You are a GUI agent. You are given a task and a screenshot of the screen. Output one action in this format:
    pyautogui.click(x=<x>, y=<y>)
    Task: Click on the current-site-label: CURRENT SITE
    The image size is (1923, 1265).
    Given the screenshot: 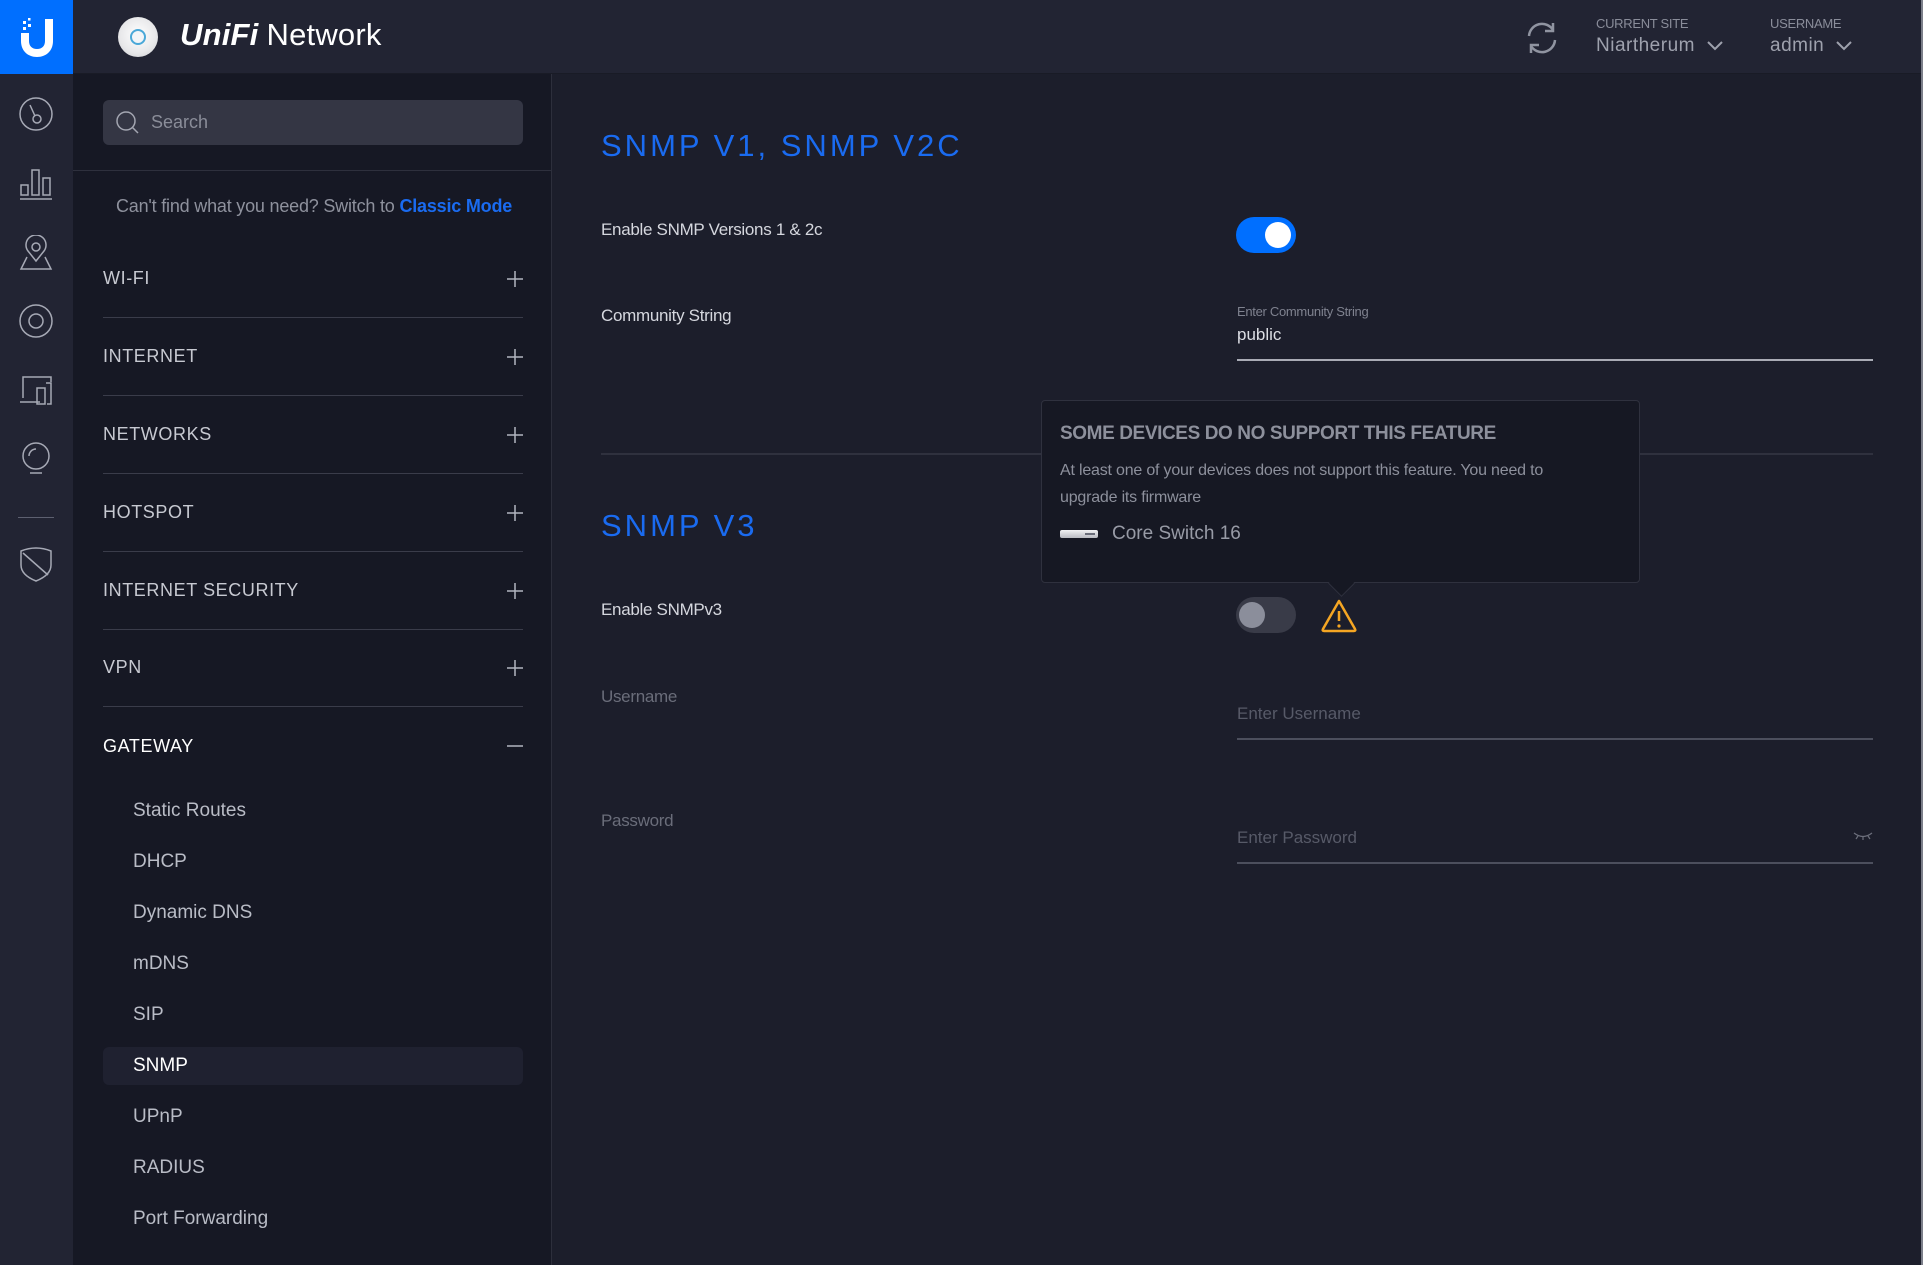 What is the action you would take?
    pyautogui.click(x=1642, y=23)
    